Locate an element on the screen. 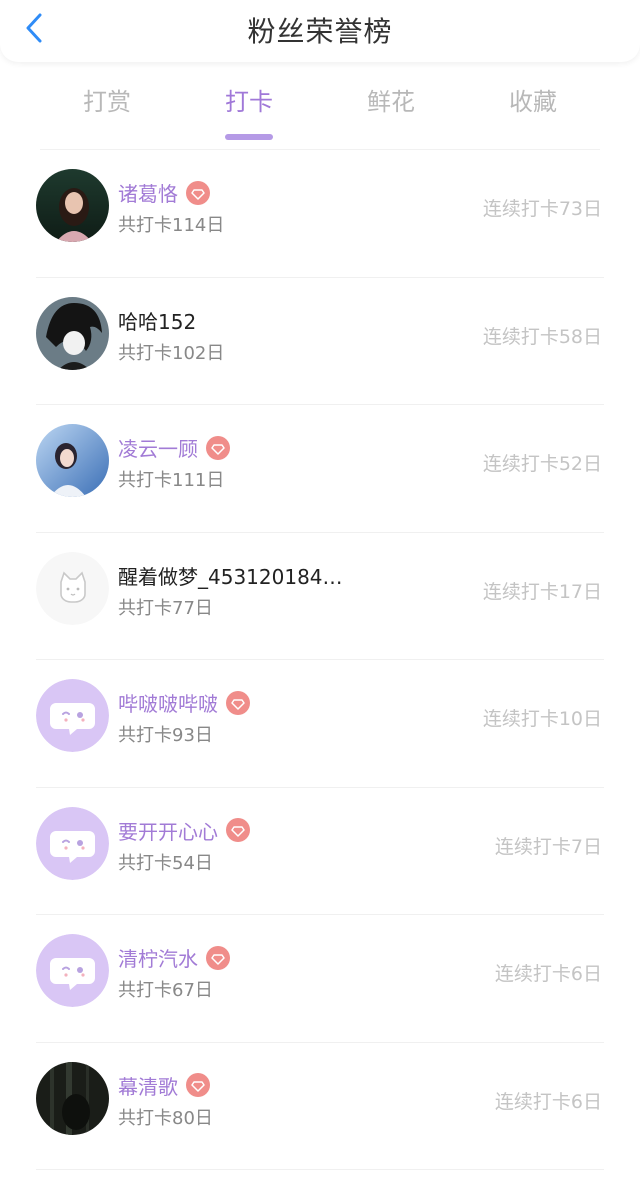  total-checkin: 共打卡77日 is located at coordinates (165, 608).